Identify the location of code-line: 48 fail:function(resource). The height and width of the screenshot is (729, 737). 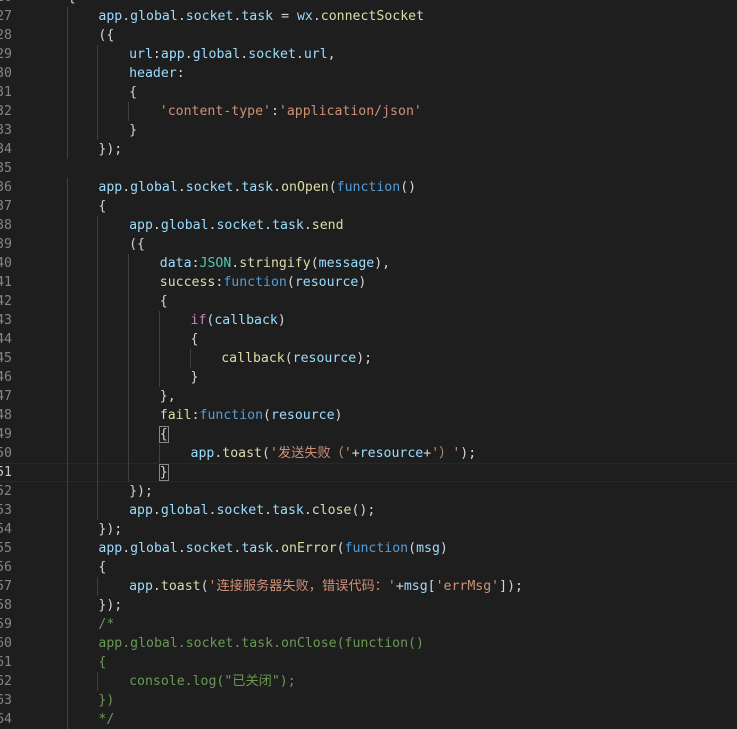
(368, 415).